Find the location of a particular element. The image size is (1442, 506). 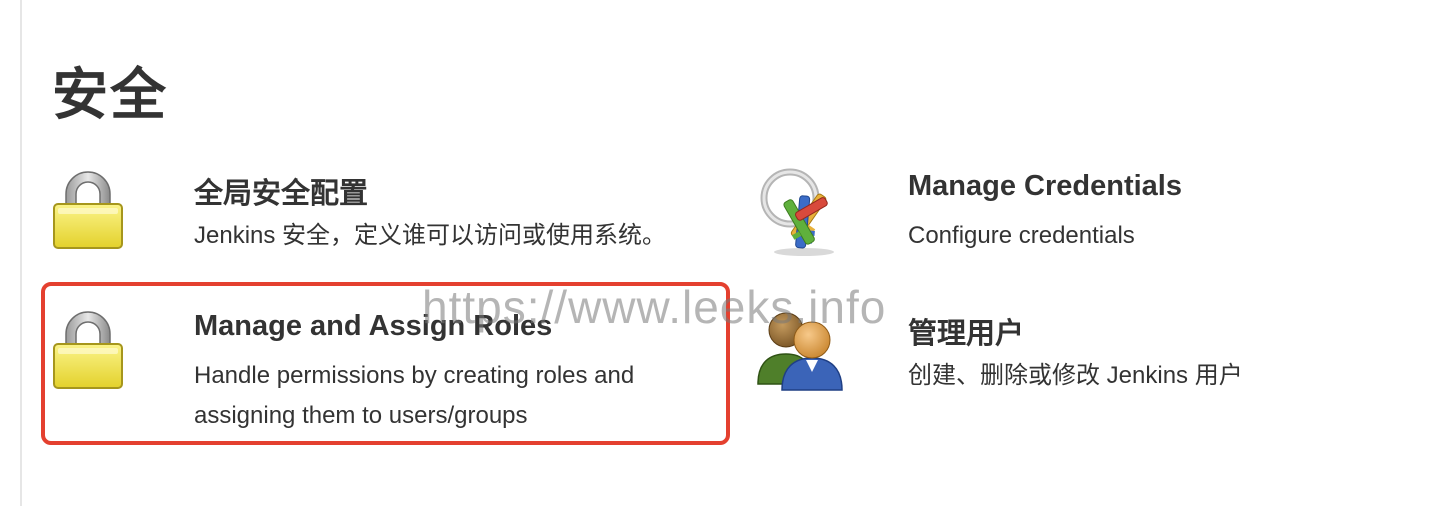

tile-description: Jenkins 安全，定义谁可以访问或使用系统。 is located at coordinates (430, 235).